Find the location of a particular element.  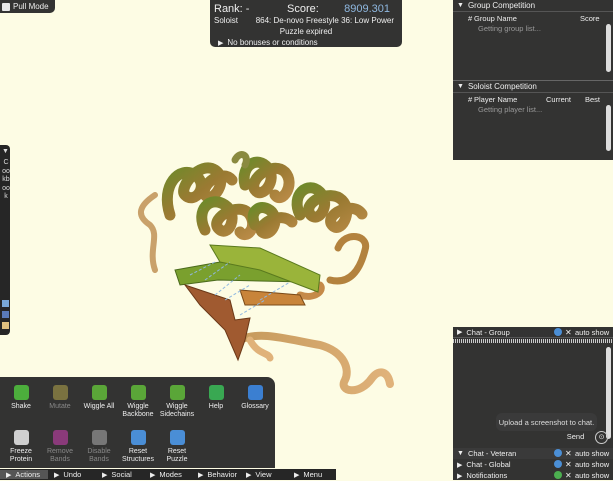

wiggle-backbone-icon is located at coordinates (138, 392).